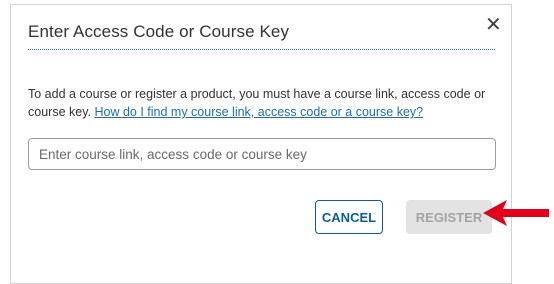  Describe the element at coordinates (516, 213) in the screenshot. I see `red-arrow-icon` at that location.